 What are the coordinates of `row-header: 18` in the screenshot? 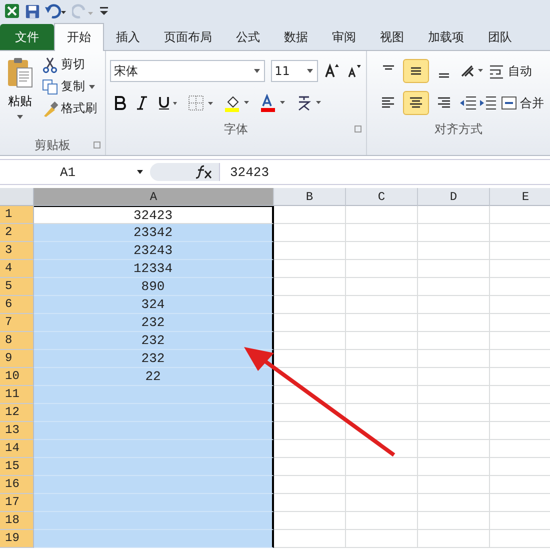 It's located at (17, 521).